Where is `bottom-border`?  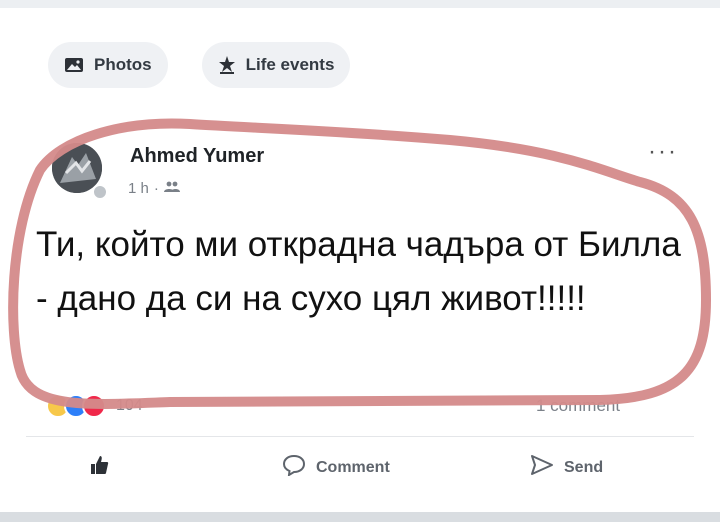
bottom-border is located at coordinates (360, 517).